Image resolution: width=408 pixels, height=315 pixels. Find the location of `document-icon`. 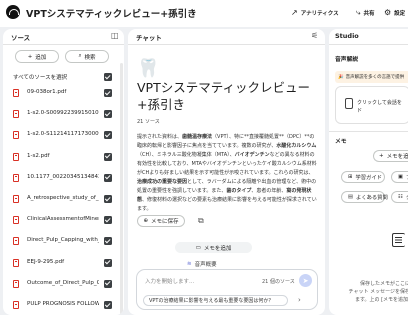

document-icon is located at coordinates (398, 240).